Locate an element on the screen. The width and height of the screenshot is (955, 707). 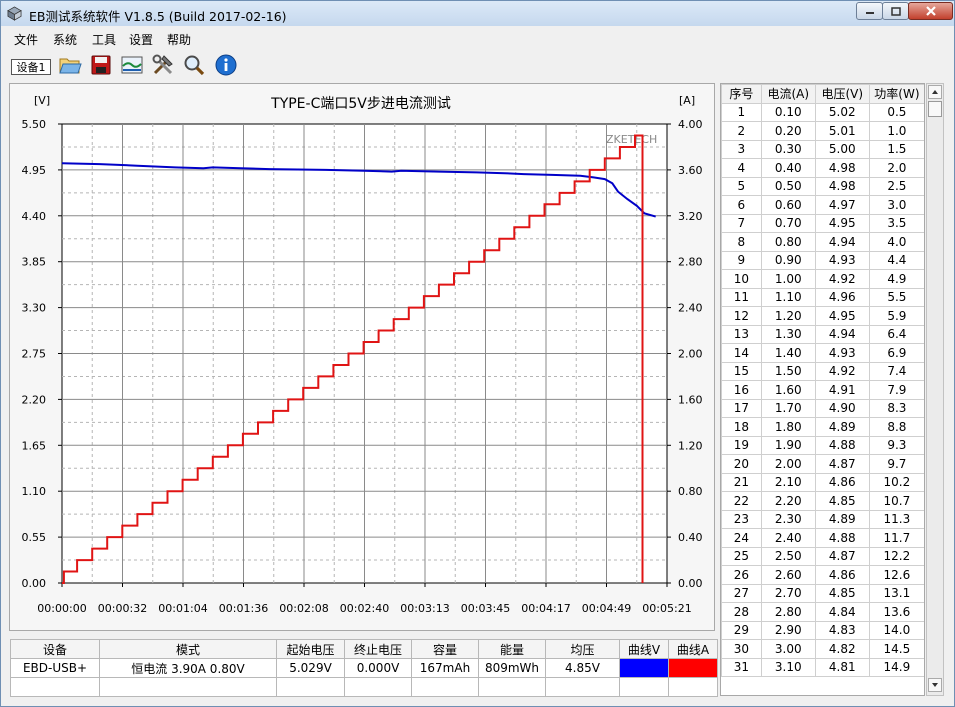
y-right-tick-label: 0.80 is located at coordinates (690, 491).